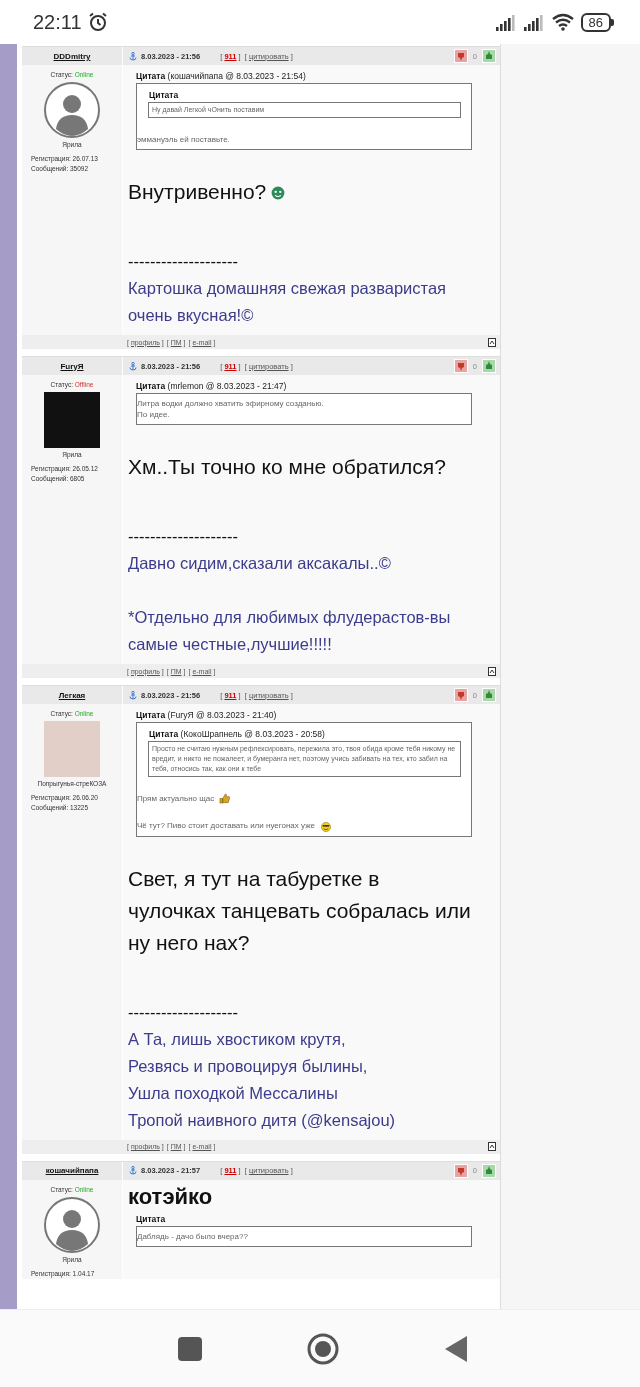 This screenshot has width=640, height=1387. I want to click on signature-text: А Та, лишь хвостиком крутя,, so click(237, 1039).